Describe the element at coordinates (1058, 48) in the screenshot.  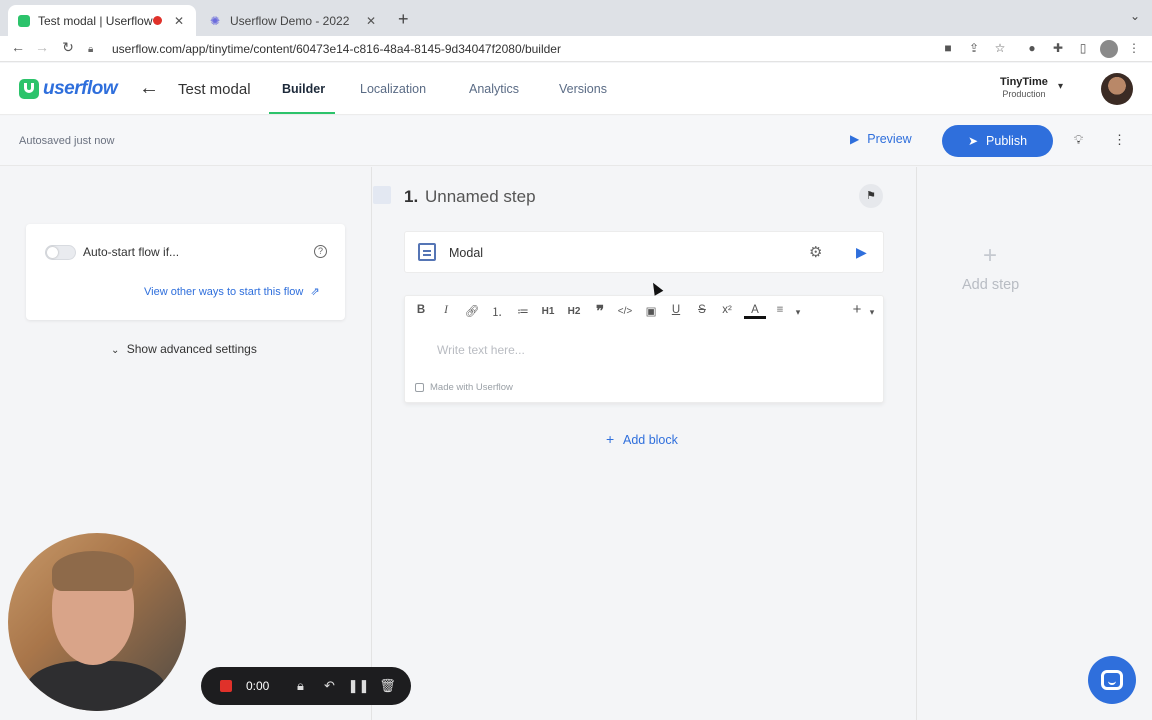
I see `extensions-puzzle-icon: ✚` at that location.